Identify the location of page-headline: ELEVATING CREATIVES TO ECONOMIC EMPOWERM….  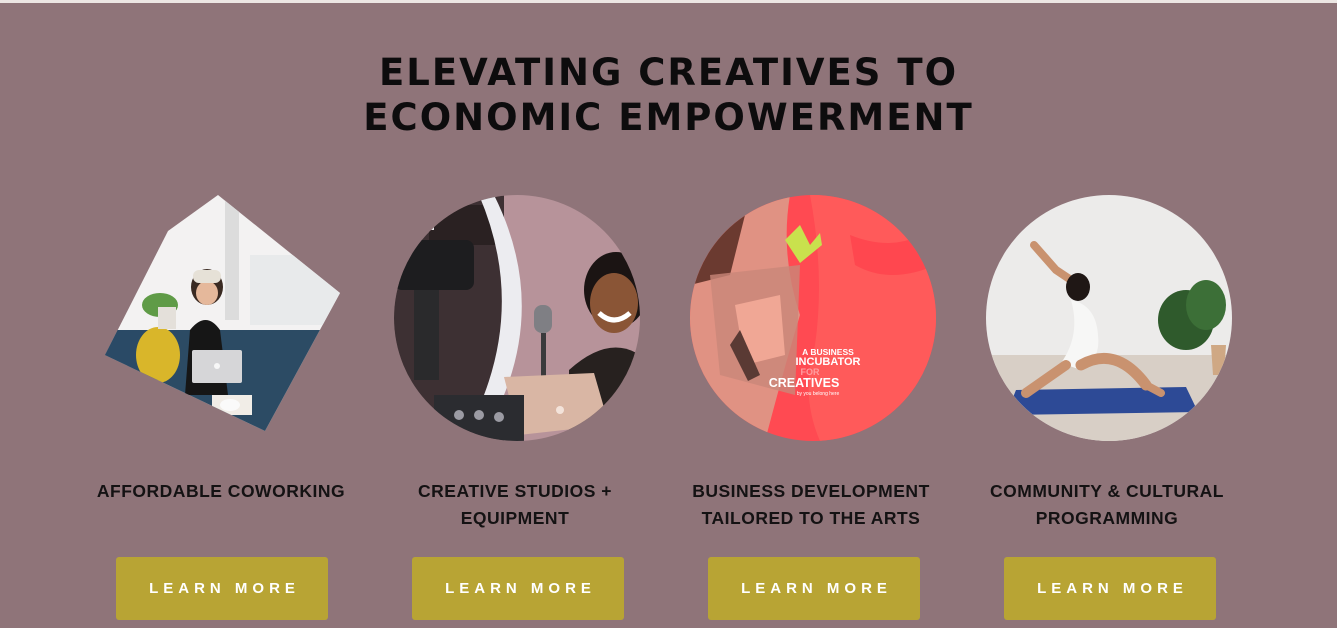
(668, 95).